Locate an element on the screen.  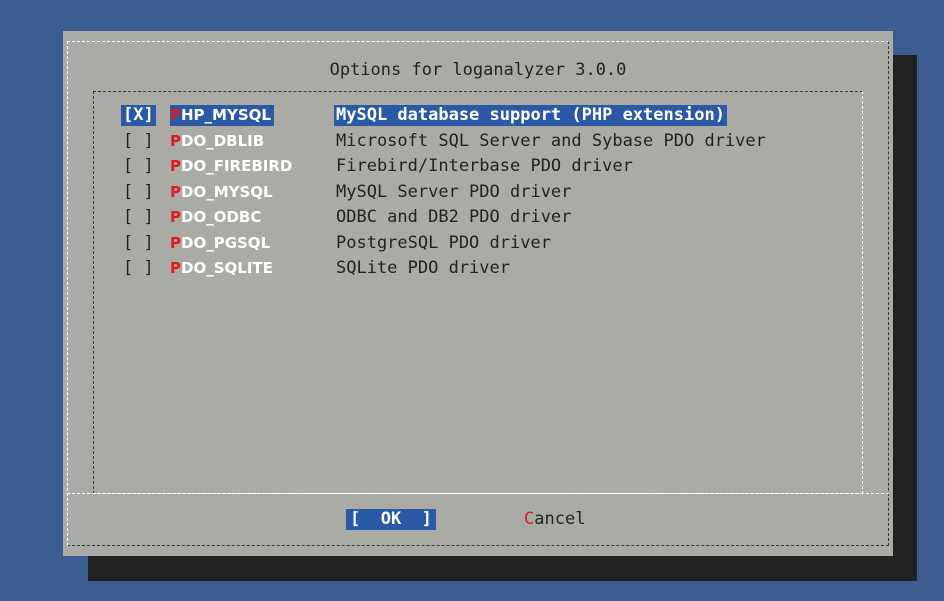
option-description: PostgreSQL PDO driver is located at coordinates (443, 243).